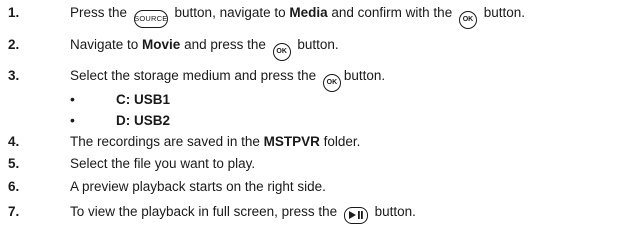 The height and width of the screenshot is (243, 636). What do you see at coordinates (291, 141) in the screenshot?
I see `bold-term: MSTPVR` at bounding box center [291, 141].